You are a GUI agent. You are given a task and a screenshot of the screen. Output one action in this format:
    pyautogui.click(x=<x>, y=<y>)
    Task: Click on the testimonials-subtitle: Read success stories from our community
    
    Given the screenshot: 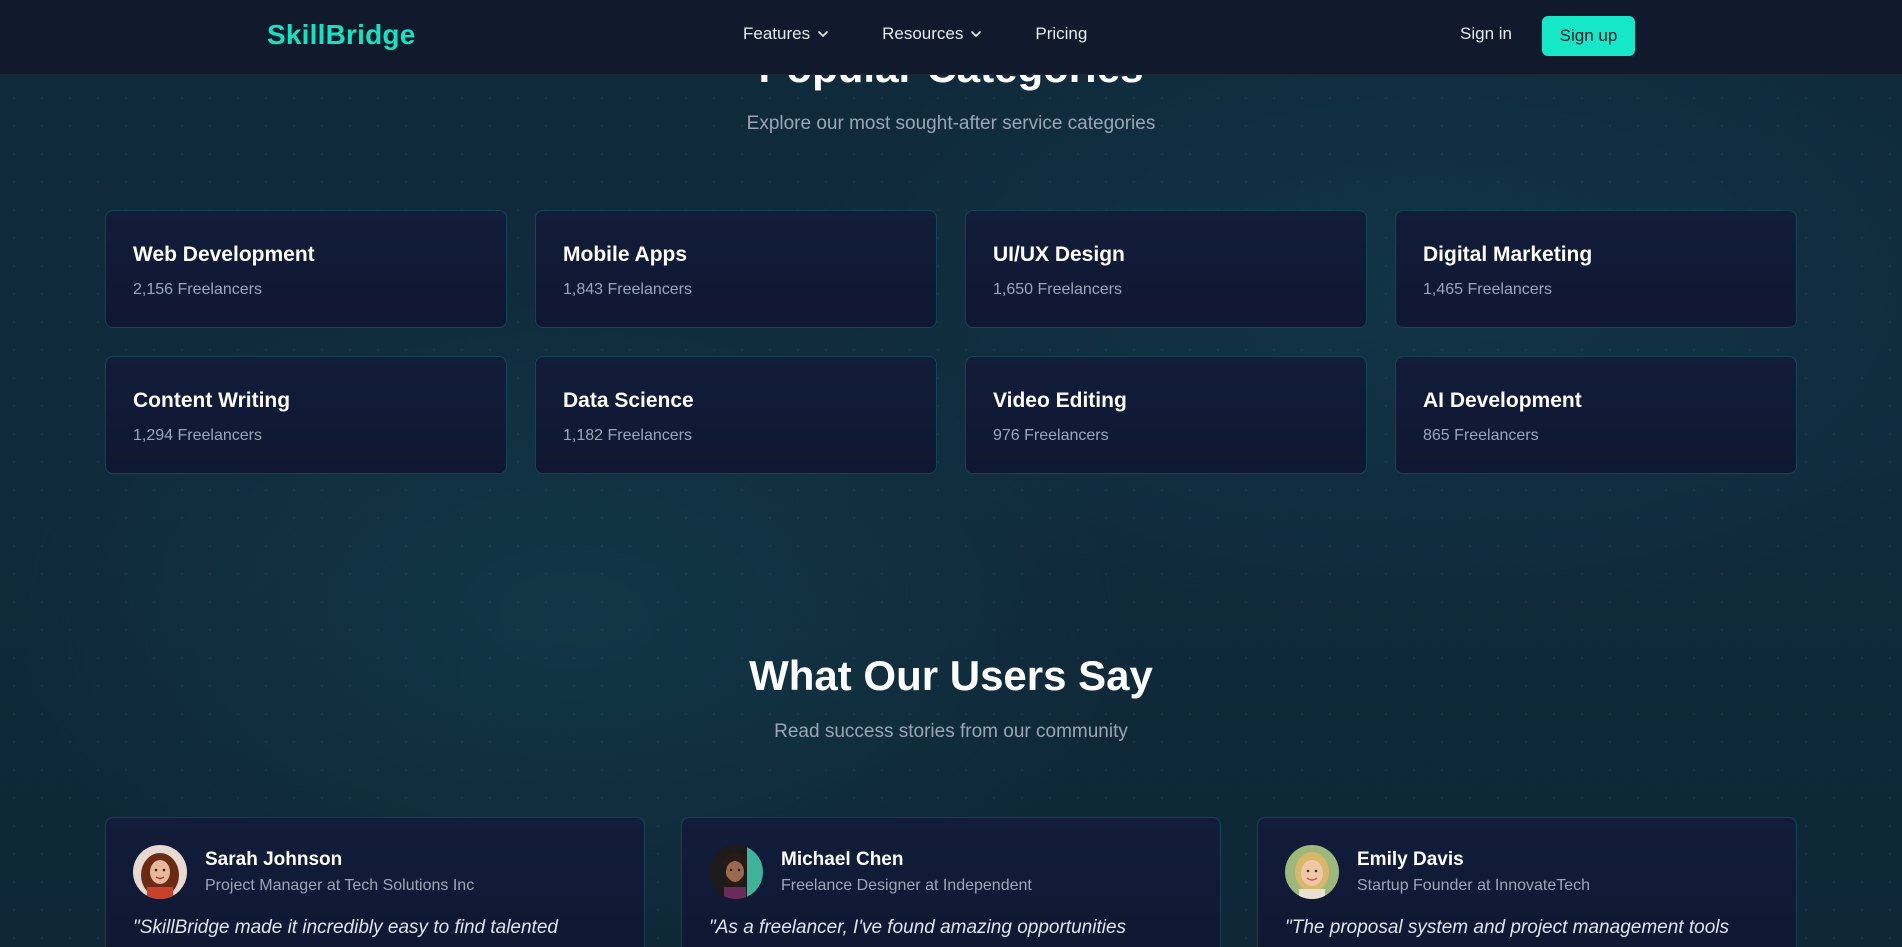 What is the action you would take?
    pyautogui.click(x=951, y=731)
    